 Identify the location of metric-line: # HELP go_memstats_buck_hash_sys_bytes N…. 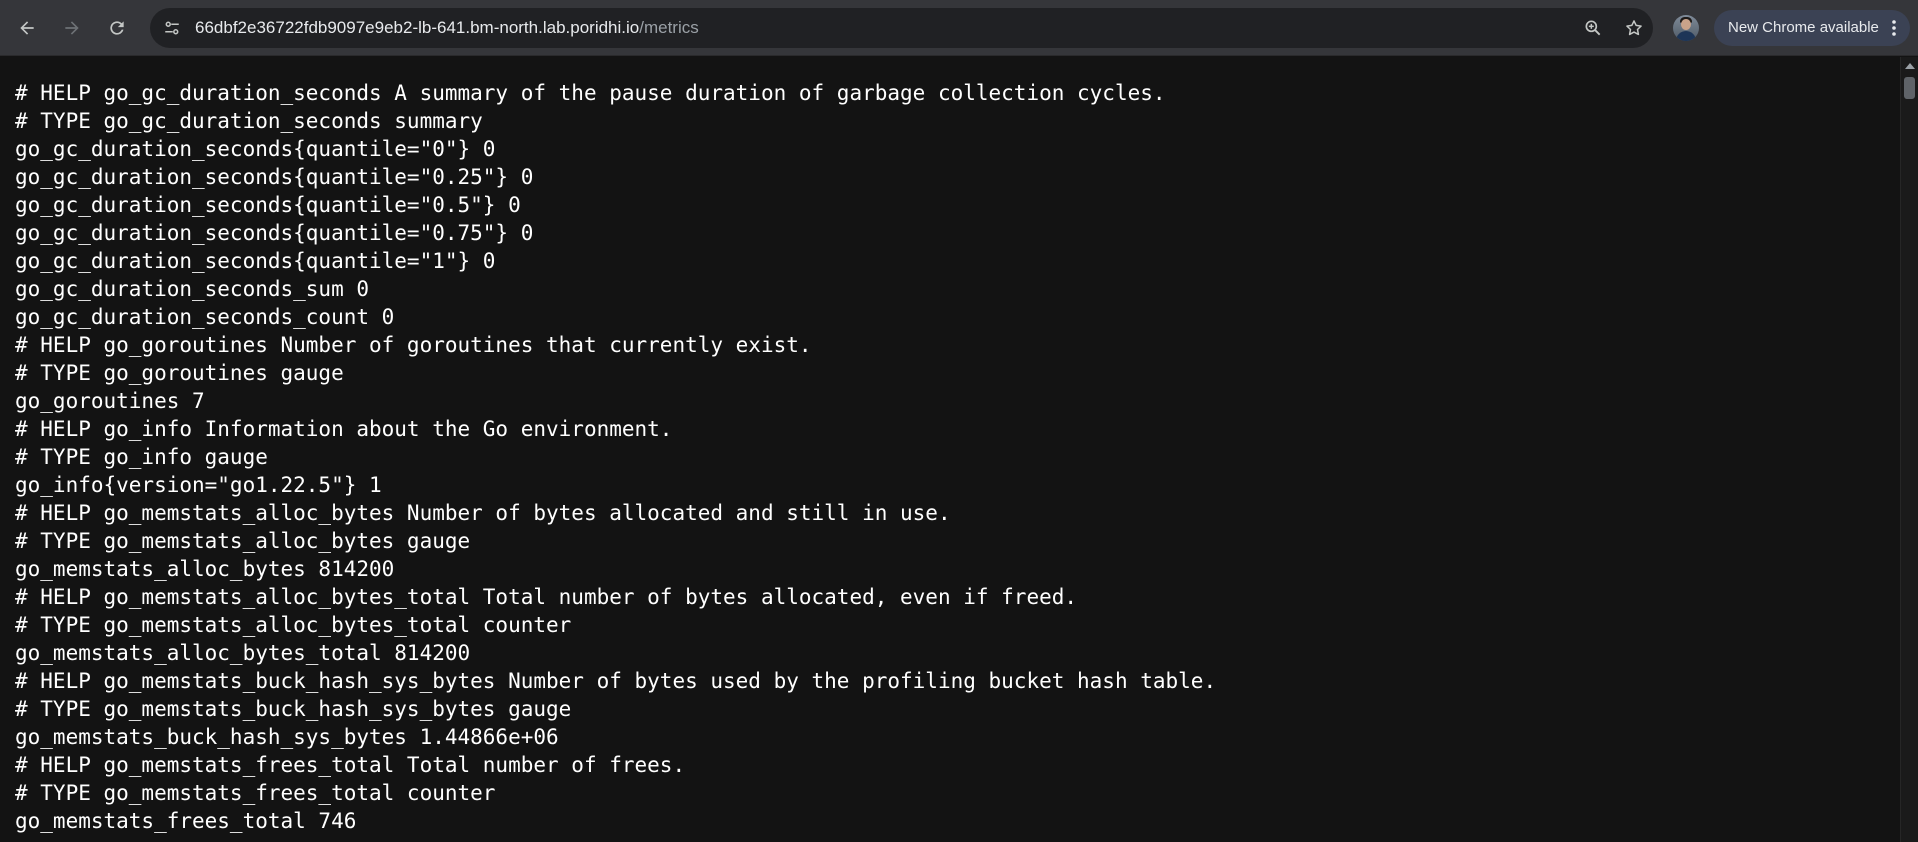
(616, 681).